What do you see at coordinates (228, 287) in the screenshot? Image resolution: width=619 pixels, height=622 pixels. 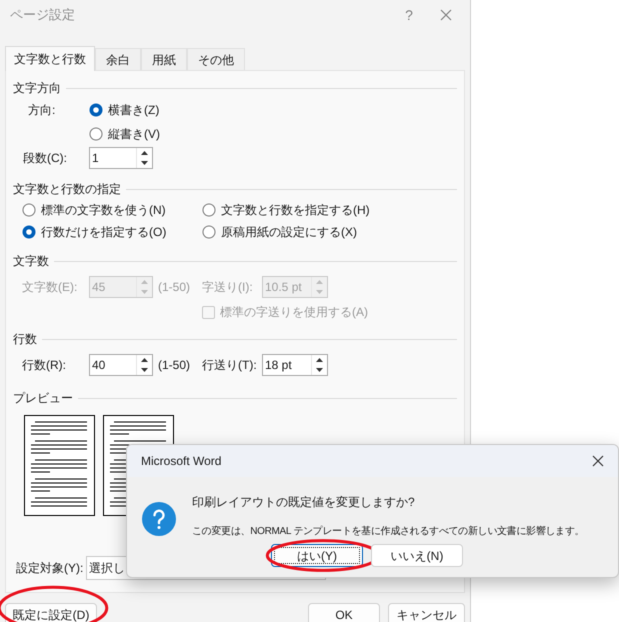 I see `field-label: 字送り(I):` at bounding box center [228, 287].